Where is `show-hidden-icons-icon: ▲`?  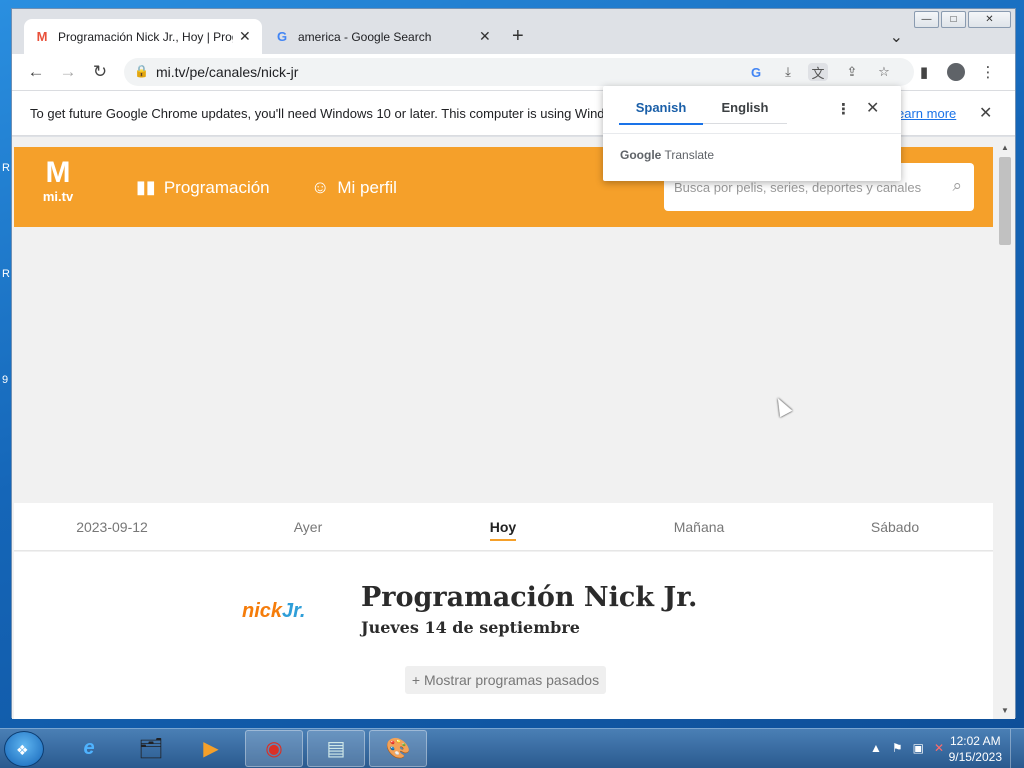 show-hidden-icons-icon: ▲ is located at coordinates (876, 748).